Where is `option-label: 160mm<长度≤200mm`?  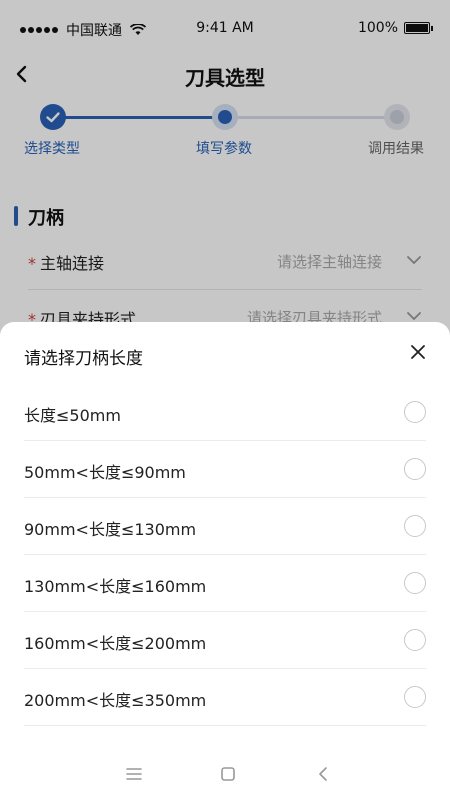 option-label: 160mm<长度≤200mm is located at coordinates (115, 643).